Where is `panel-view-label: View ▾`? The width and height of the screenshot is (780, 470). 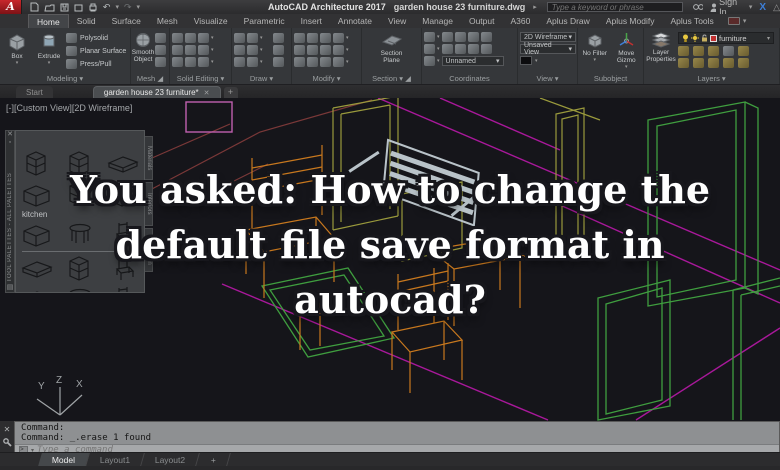 panel-view-label: View ▾ is located at coordinates (547, 79).